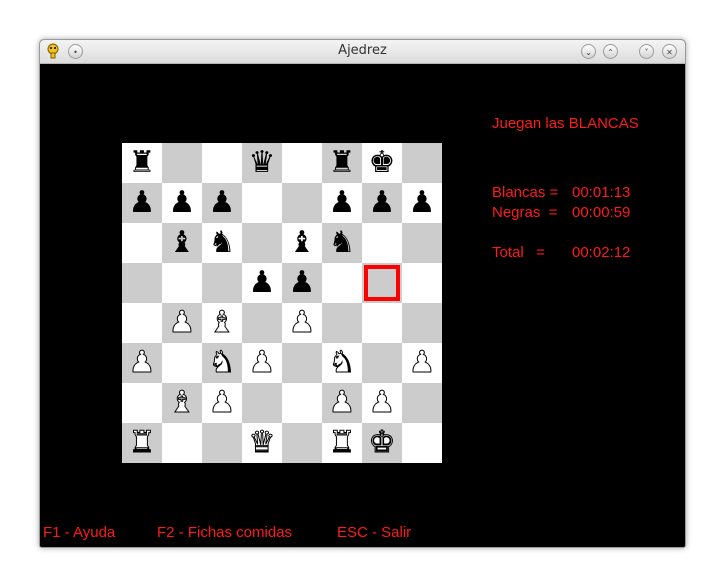 The image size is (724, 587). I want to click on shade-up-button: ⌃, so click(610, 51).